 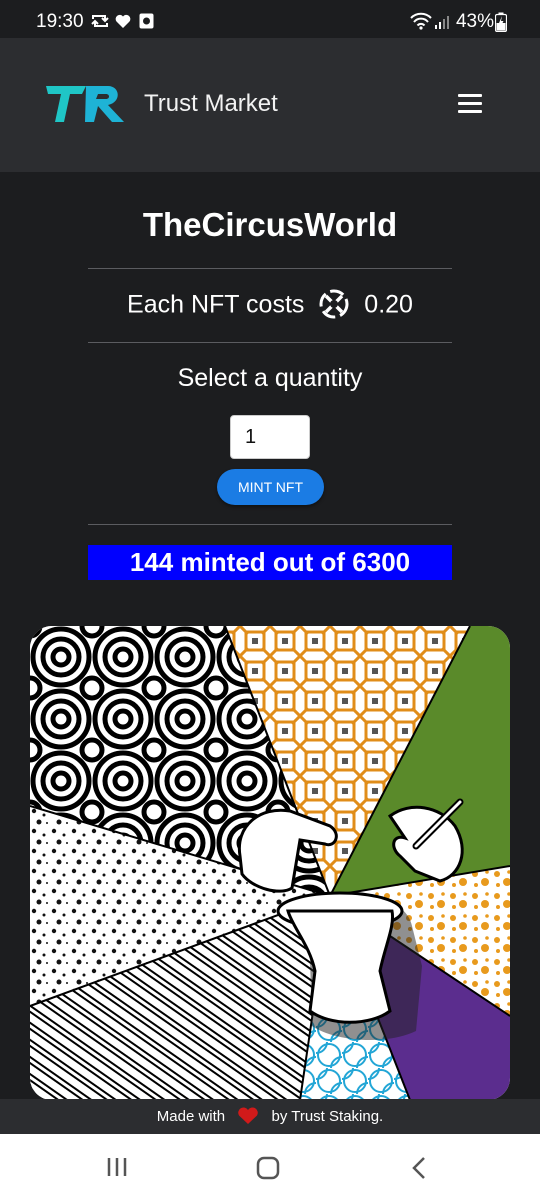 What do you see at coordinates (60, 21) in the screenshot?
I see `status-time: 19:30` at bounding box center [60, 21].